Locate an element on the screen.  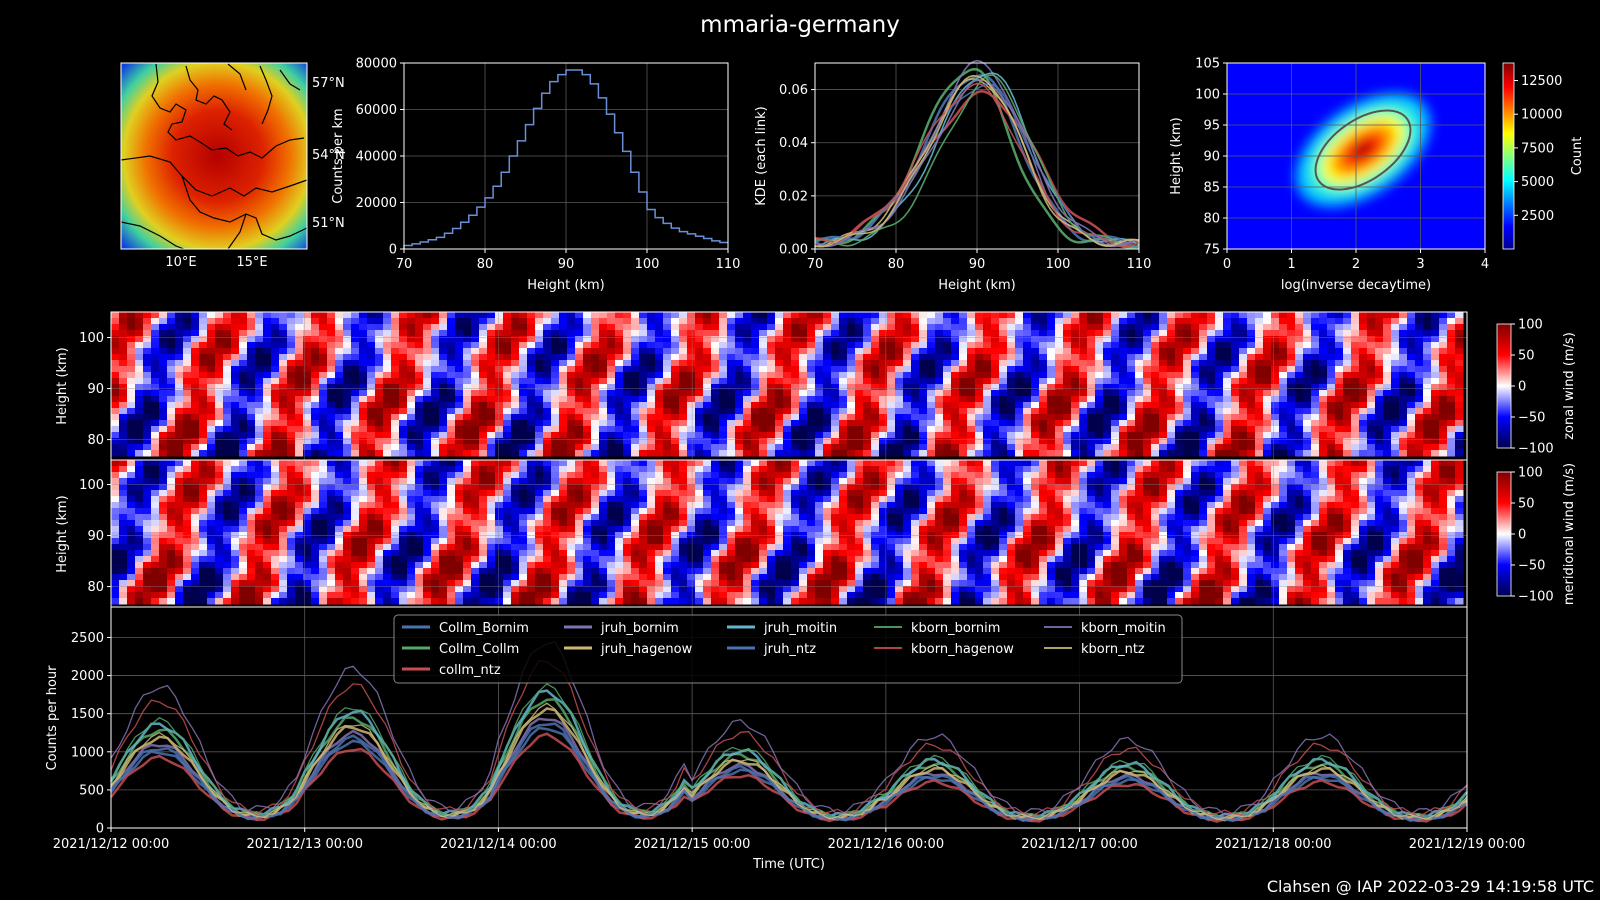
zonal-ylabel: Height (km) is located at coordinates (62, 385).